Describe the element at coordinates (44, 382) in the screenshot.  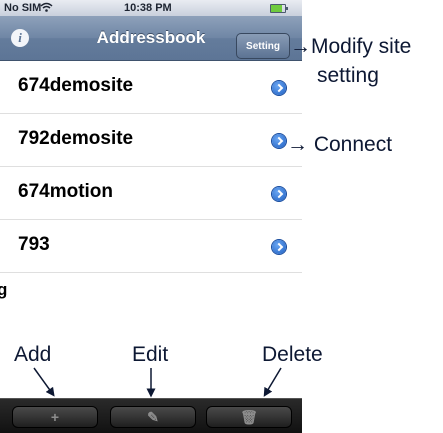
I see `add-arrow` at that location.